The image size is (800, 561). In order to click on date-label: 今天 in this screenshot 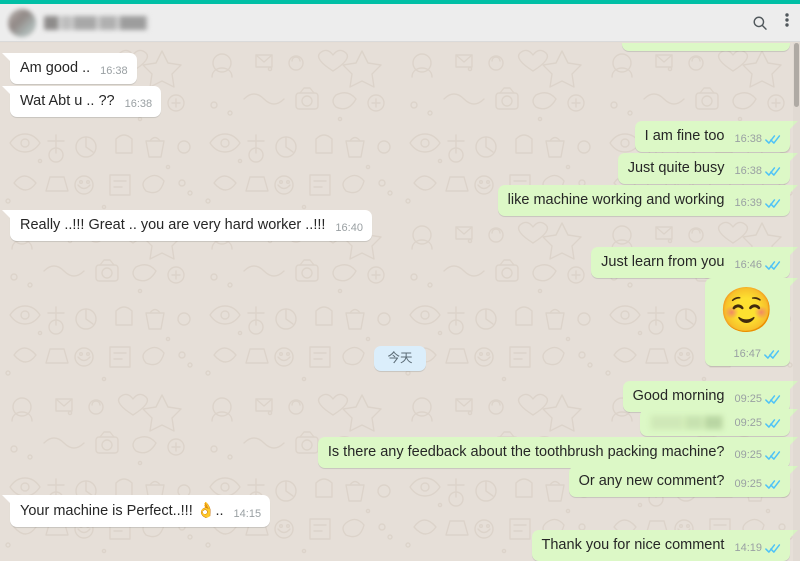, I will do `click(400, 358)`.